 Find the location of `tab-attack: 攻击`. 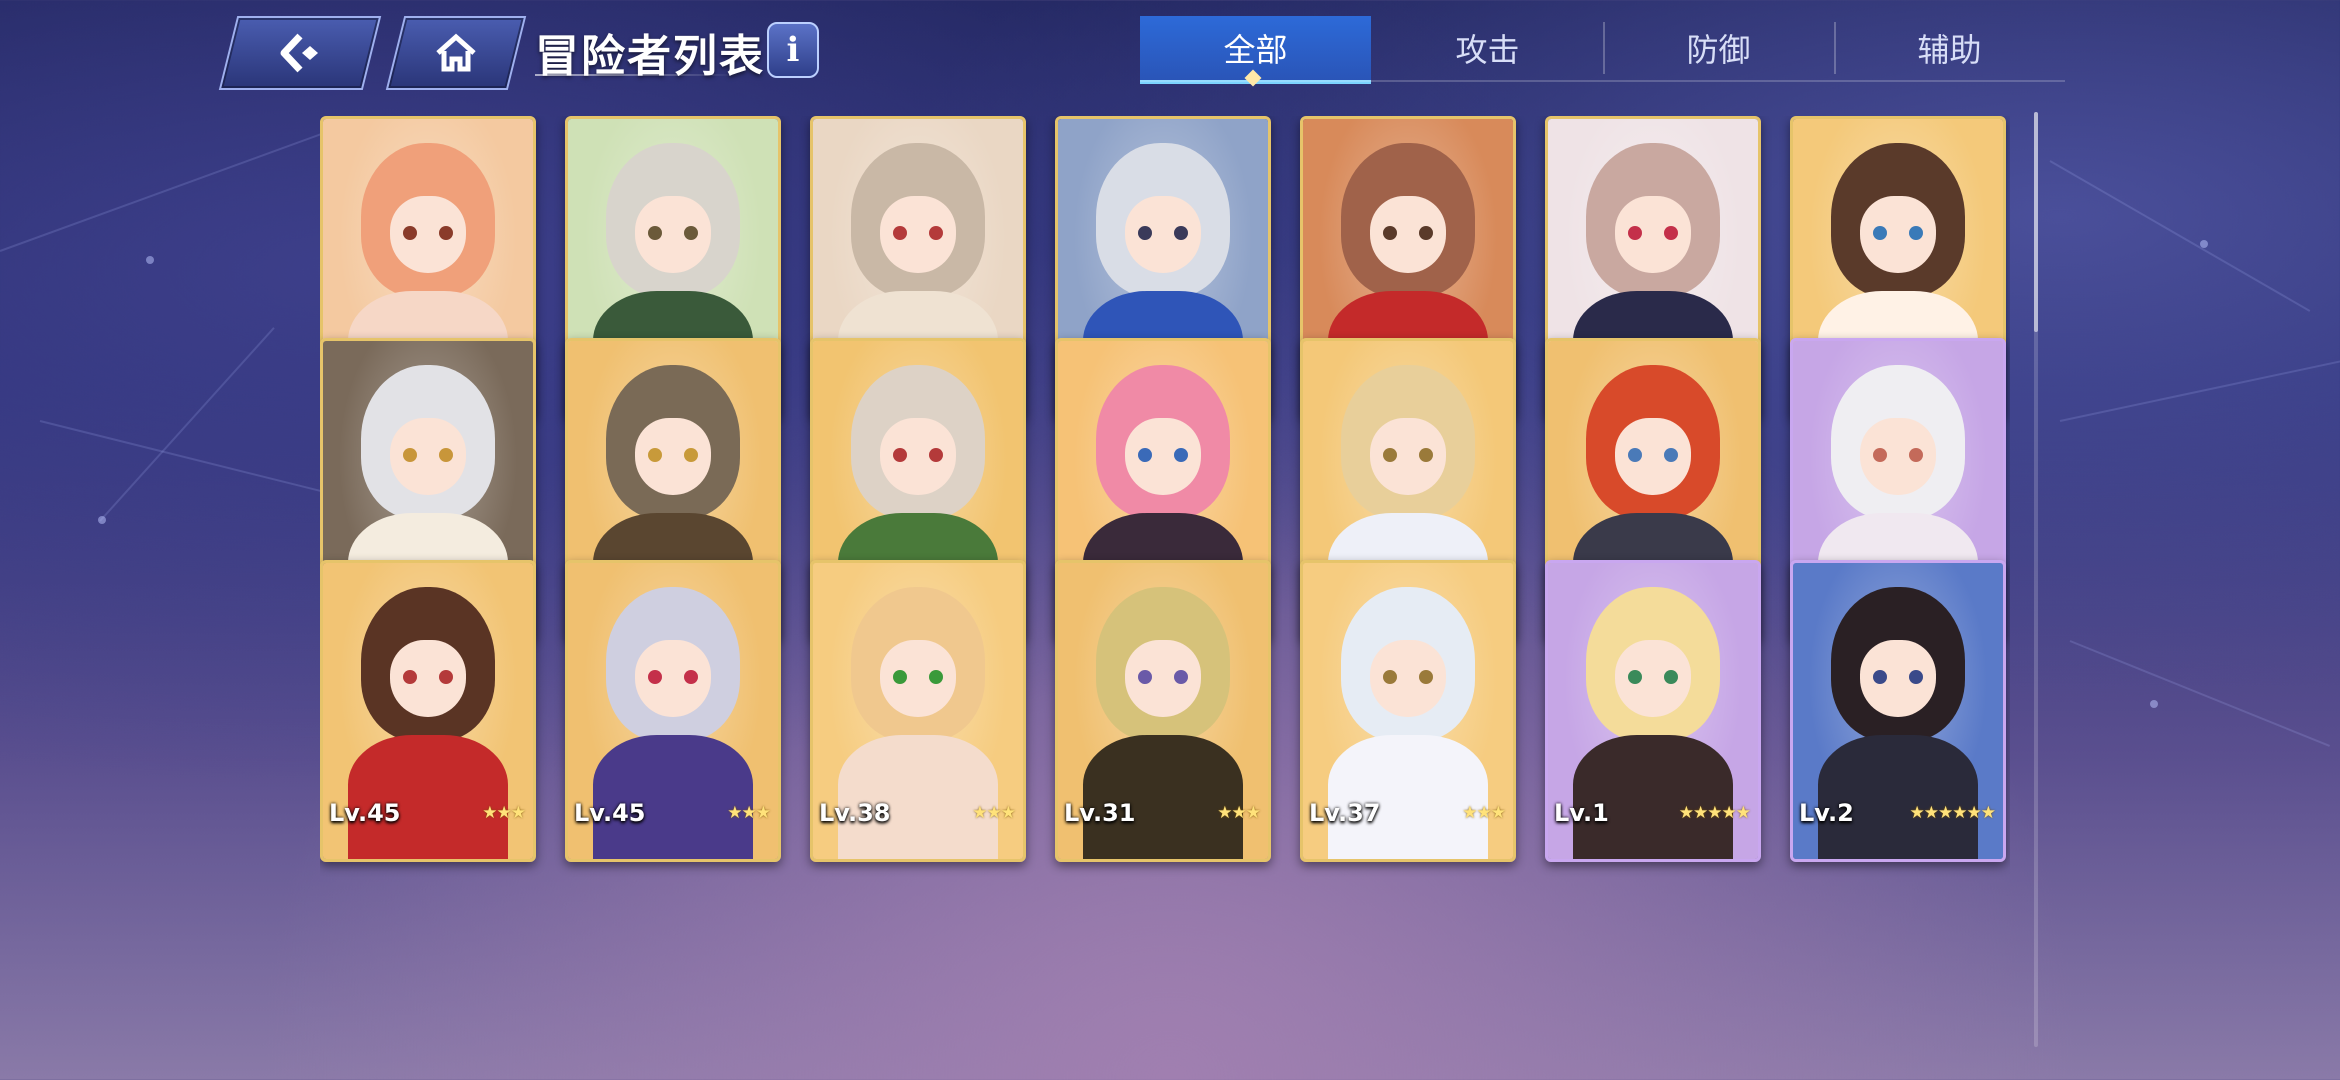

tab-attack: 攻击 is located at coordinates (1487, 48).